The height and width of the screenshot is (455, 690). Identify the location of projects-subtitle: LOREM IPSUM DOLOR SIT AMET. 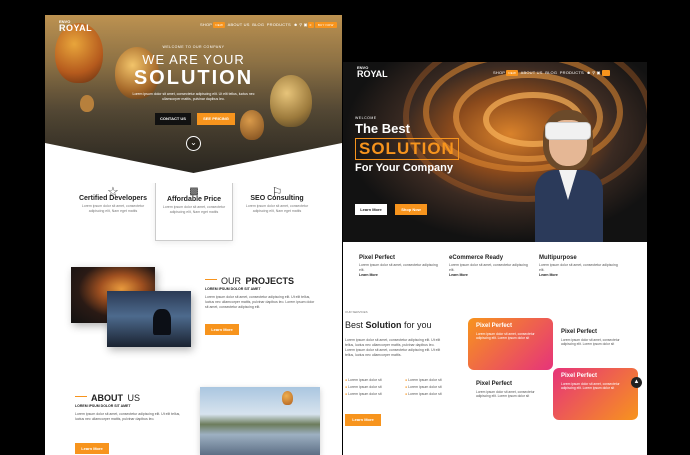
(233, 289).